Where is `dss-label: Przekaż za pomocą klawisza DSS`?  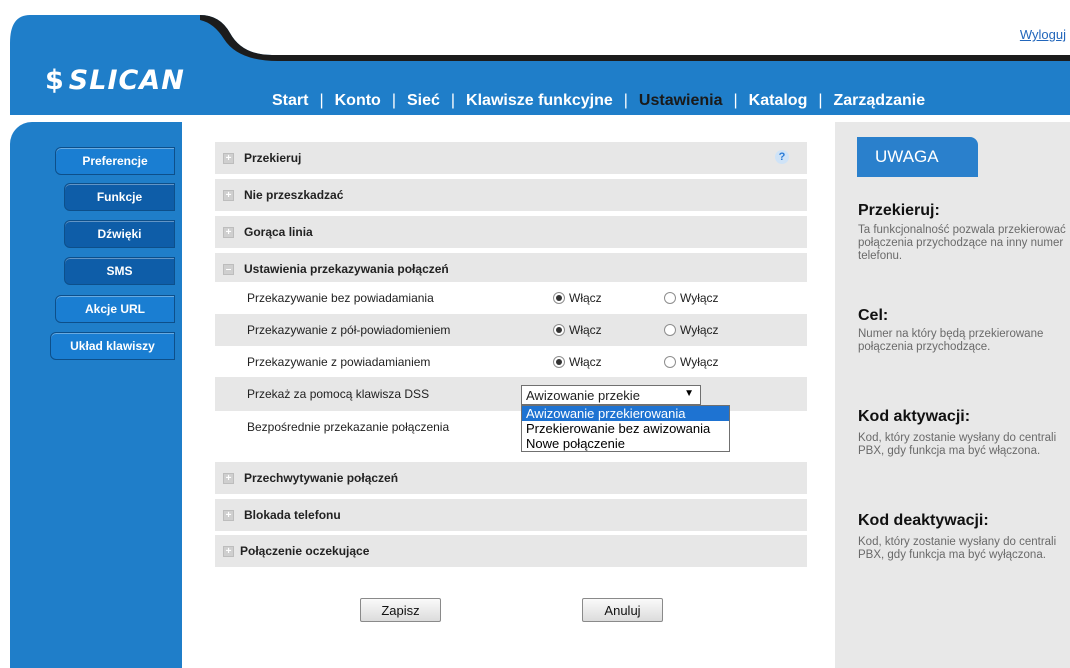 dss-label: Przekaż za pomocą klawisza DSS is located at coordinates (338, 394).